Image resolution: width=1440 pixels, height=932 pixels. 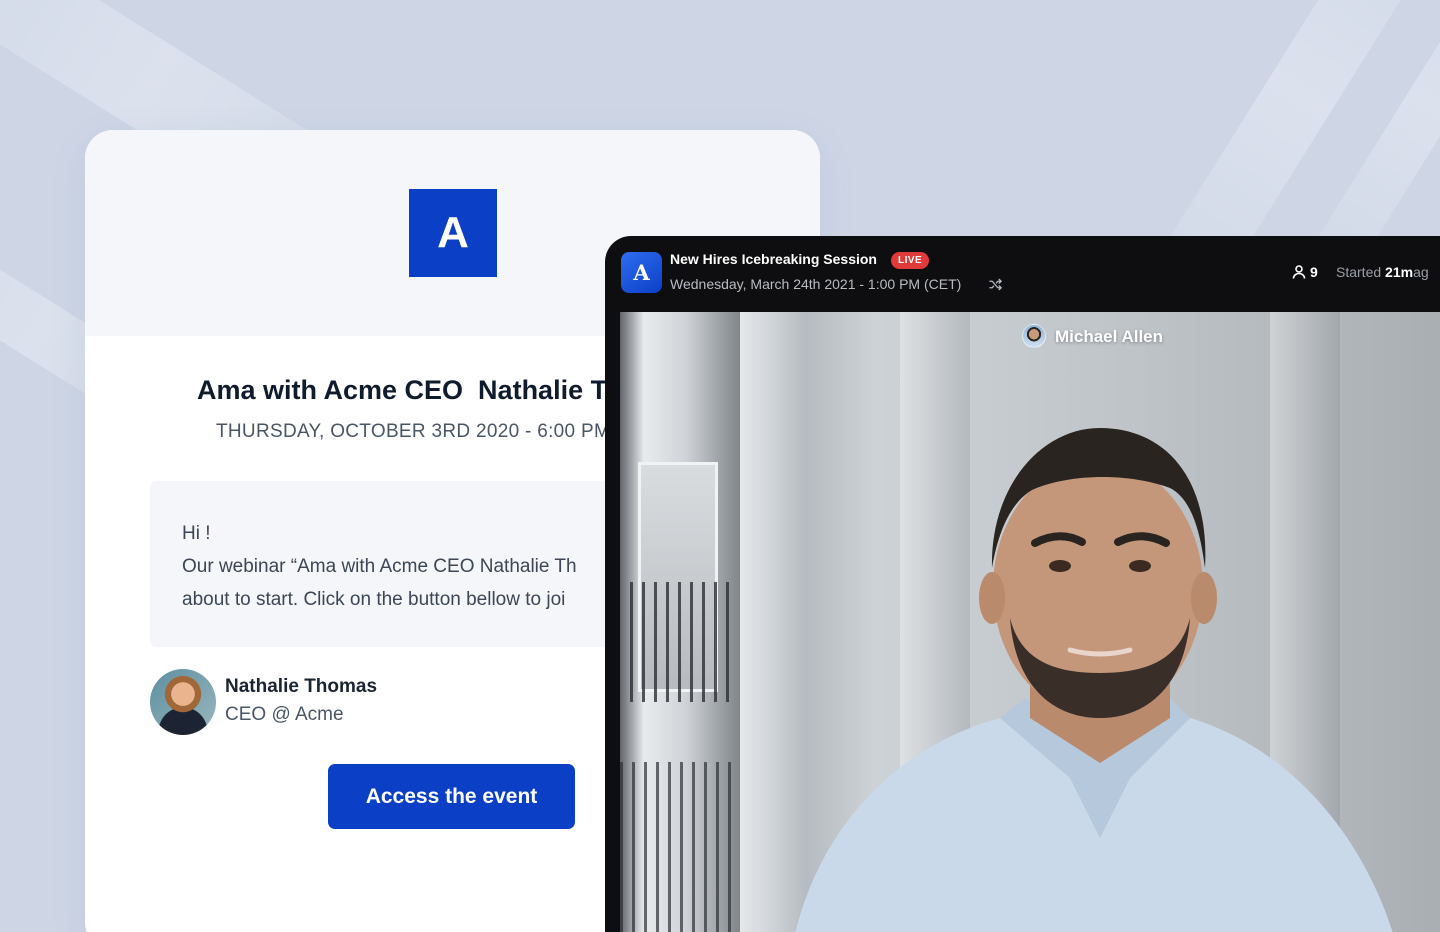 What do you see at coordinates (284, 714) in the screenshot?
I see `speaker-role: CEO @ Acme` at bounding box center [284, 714].